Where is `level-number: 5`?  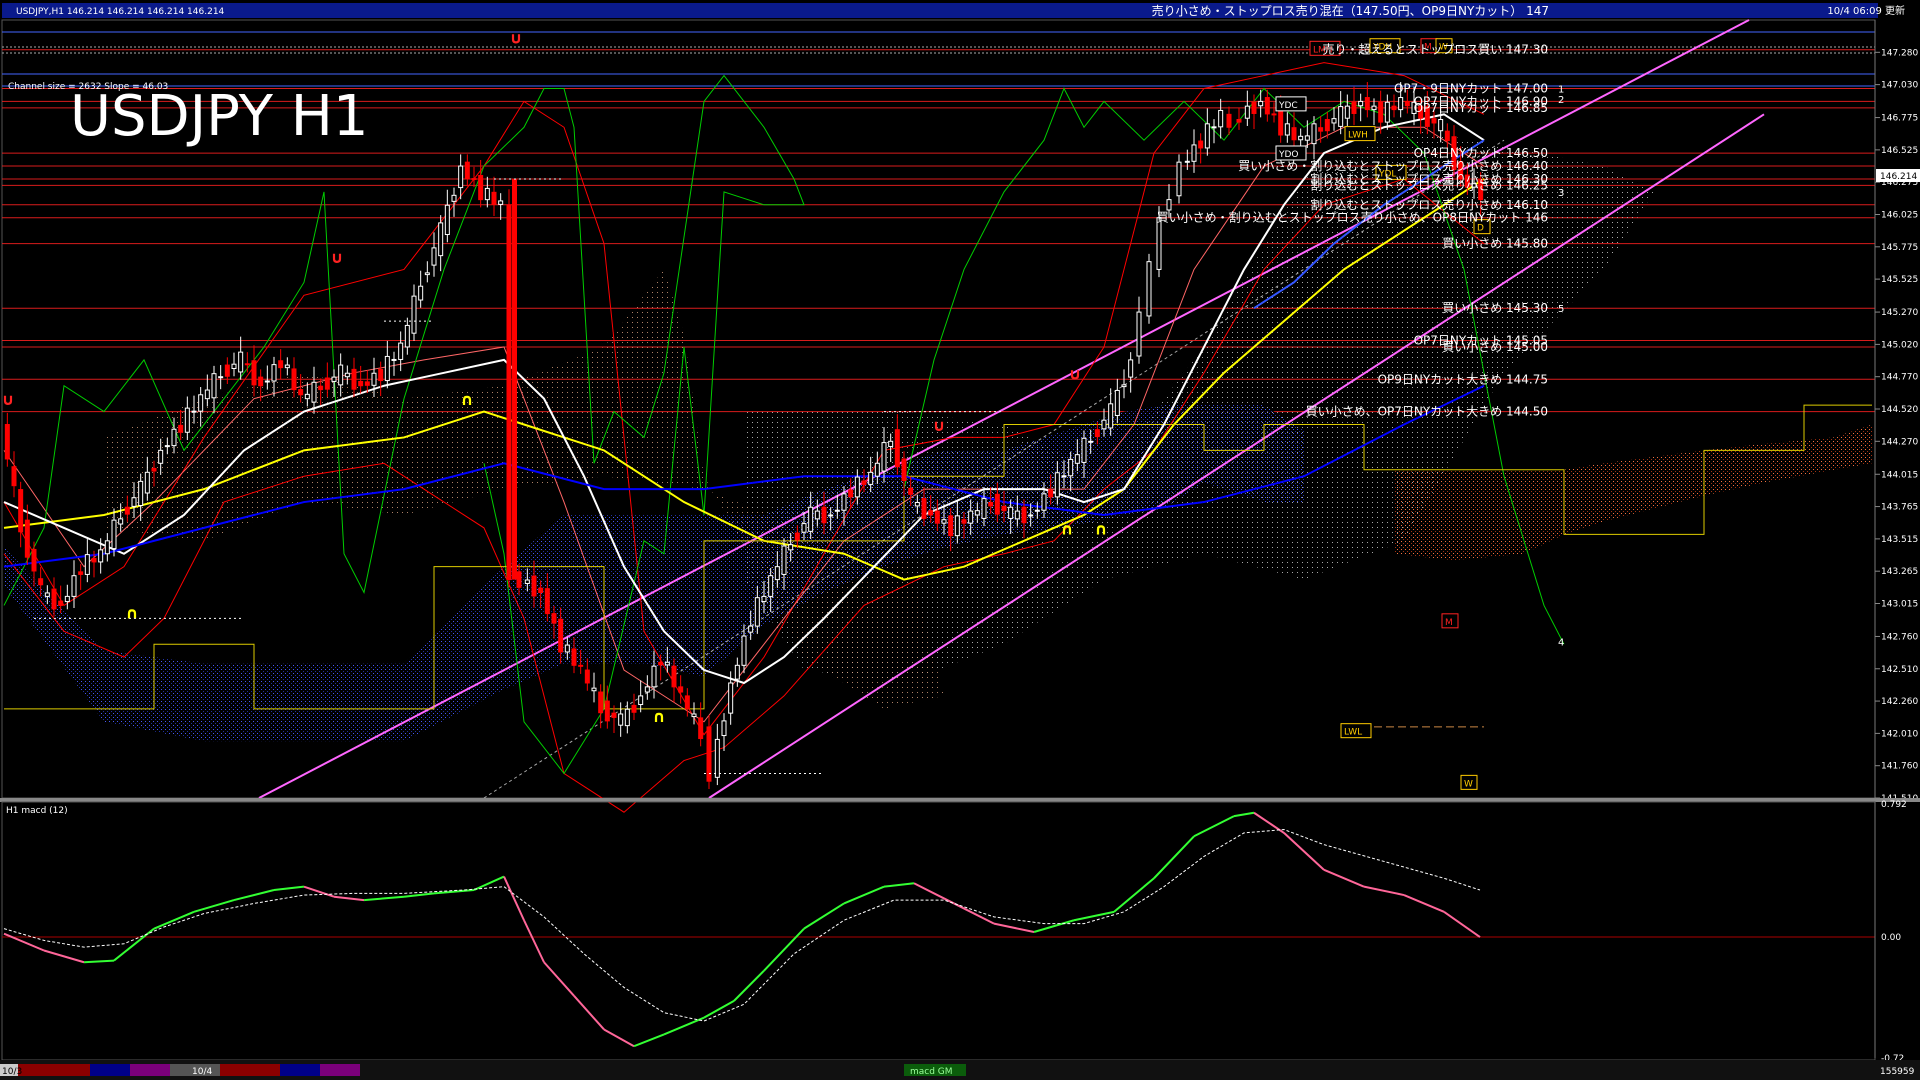
level-number: 5 is located at coordinates (1561, 309).